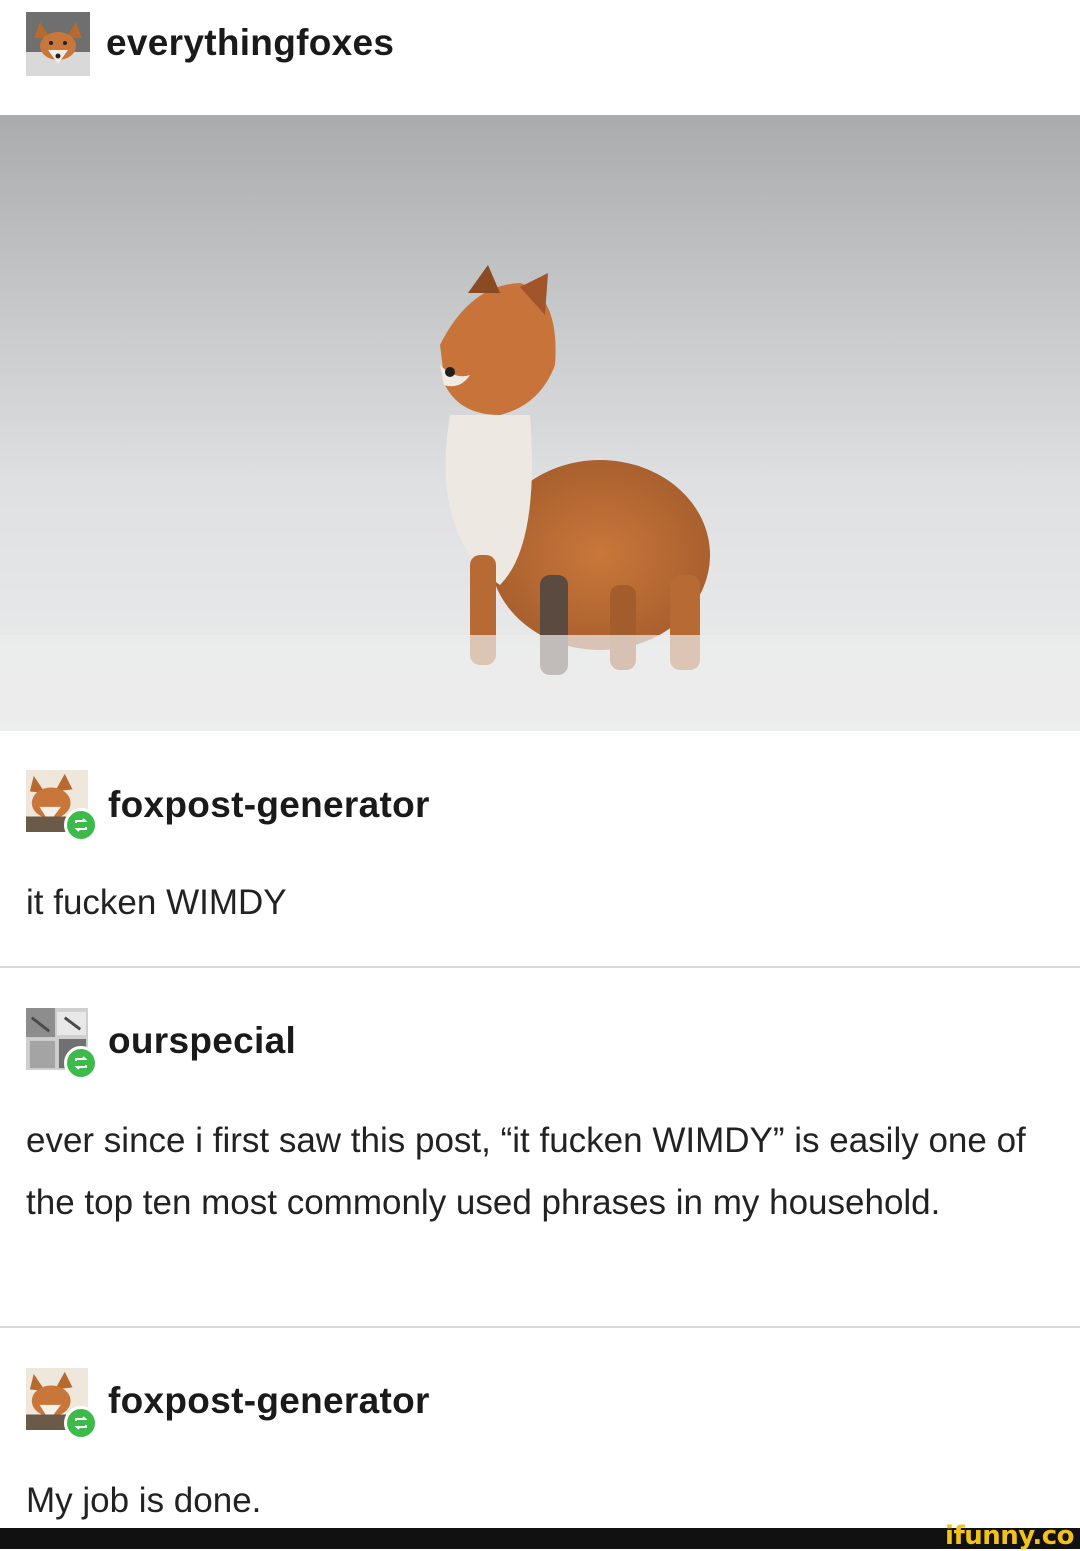 Image resolution: width=1080 pixels, height=1551 pixels. I want to click on reblog-username-3: foxpost-generator, so click(269, 1401).